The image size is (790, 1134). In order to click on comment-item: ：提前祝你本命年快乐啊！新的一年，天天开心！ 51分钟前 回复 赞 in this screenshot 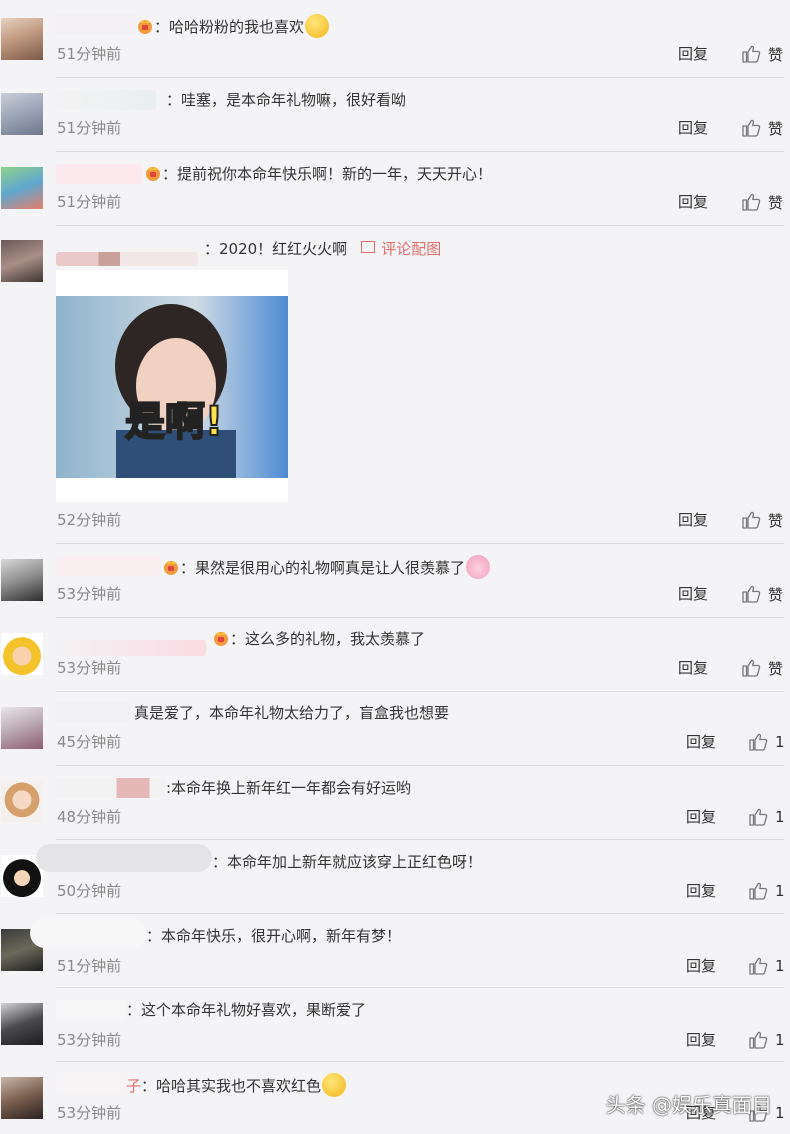, I will do `click(395, 189)`.